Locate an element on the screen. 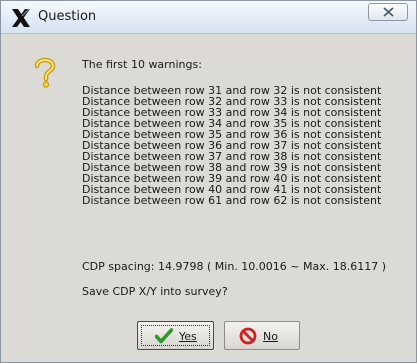 The image size is (417, 363). yes-button: Yes is located at coordinates (175, 335).